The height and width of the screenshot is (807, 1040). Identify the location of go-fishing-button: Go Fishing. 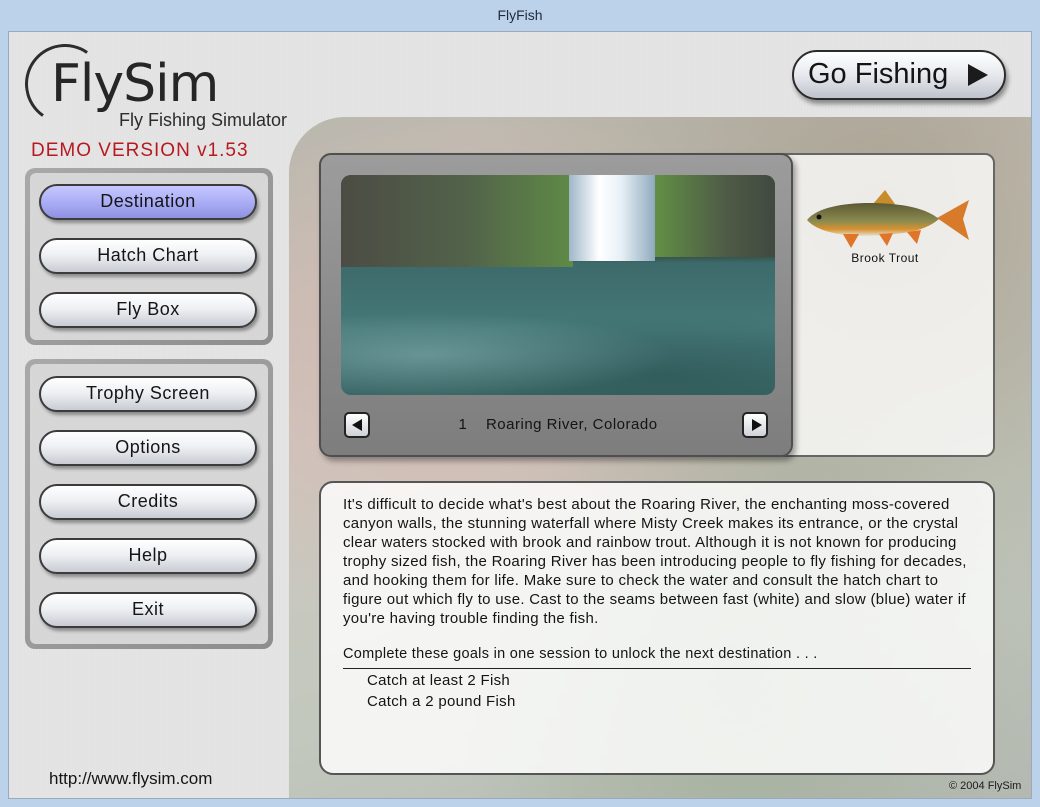
(899, 75).